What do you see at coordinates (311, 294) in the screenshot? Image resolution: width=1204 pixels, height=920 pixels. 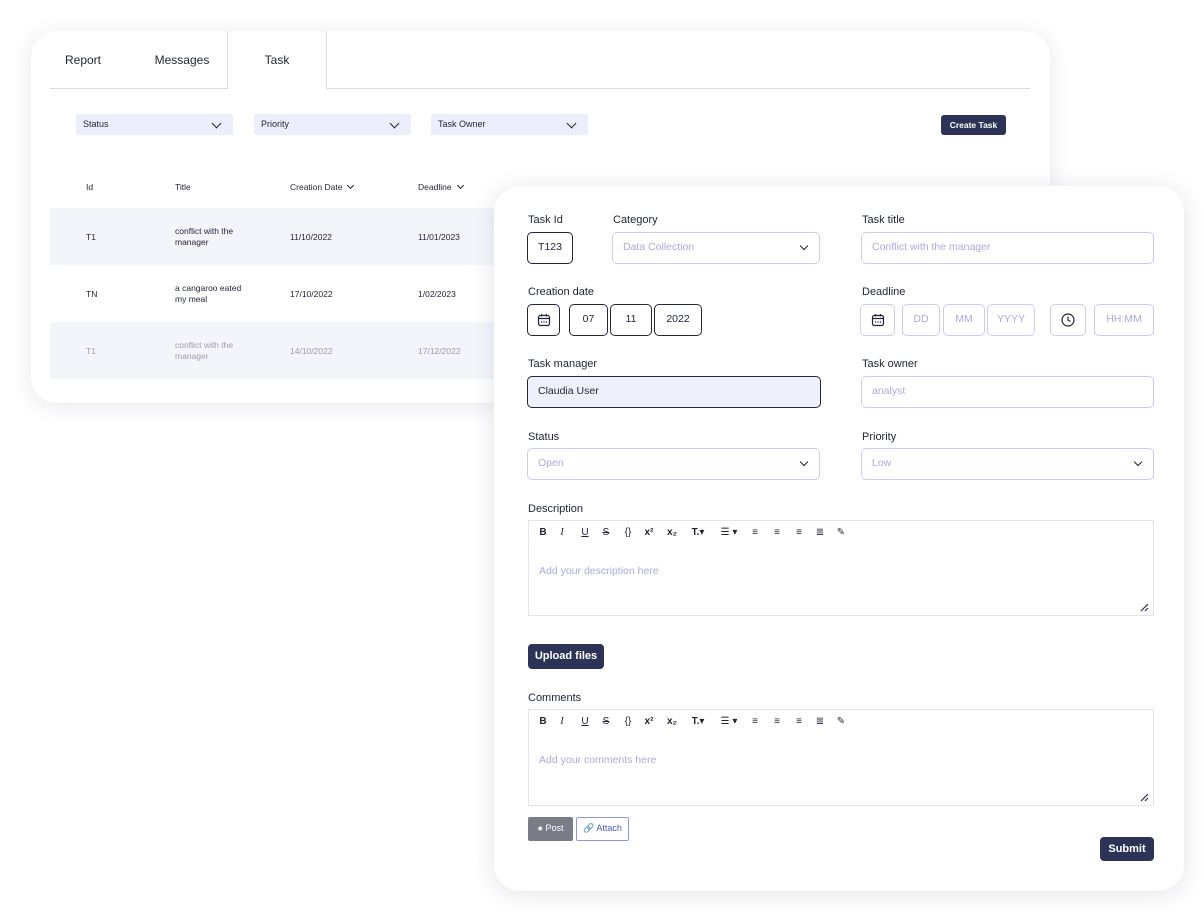 I see `row-creation-date: 17/10/2022` at bounding box center [311, 294].